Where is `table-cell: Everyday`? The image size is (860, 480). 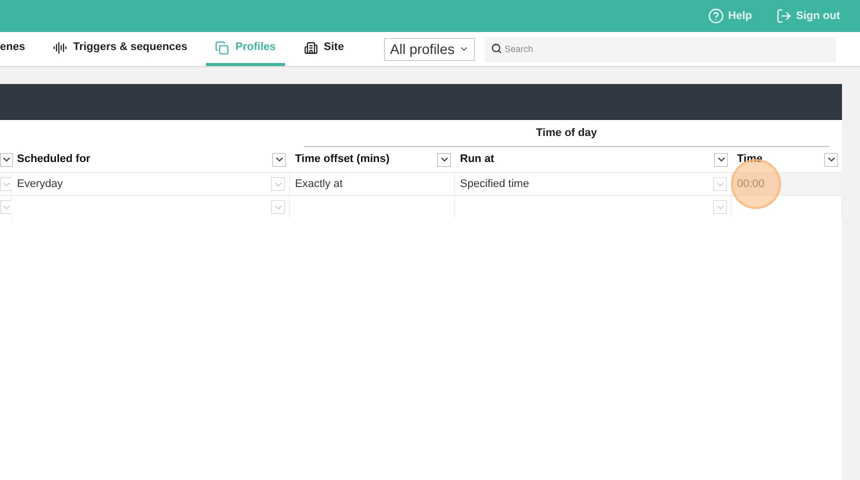
table-cell: Everyday is located at coordinates (151, 184).